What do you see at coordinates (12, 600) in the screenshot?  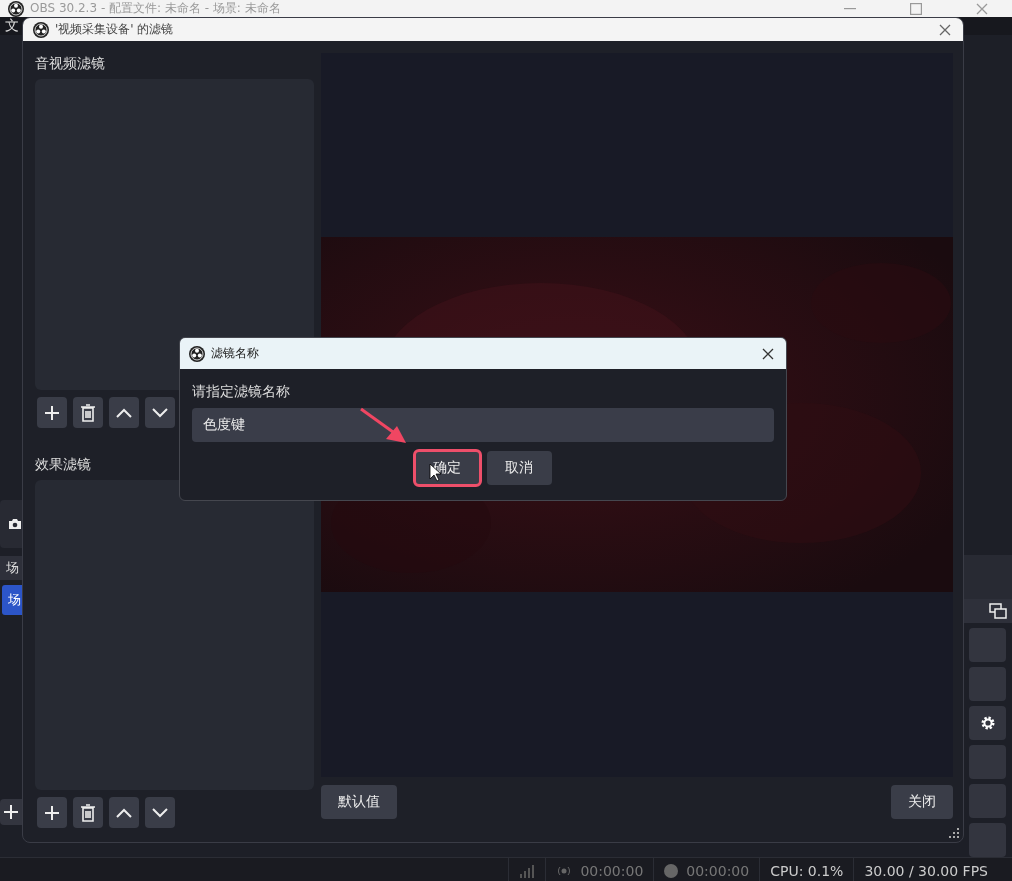 I see `scene-item: 场` at bounding box center [12, 600].